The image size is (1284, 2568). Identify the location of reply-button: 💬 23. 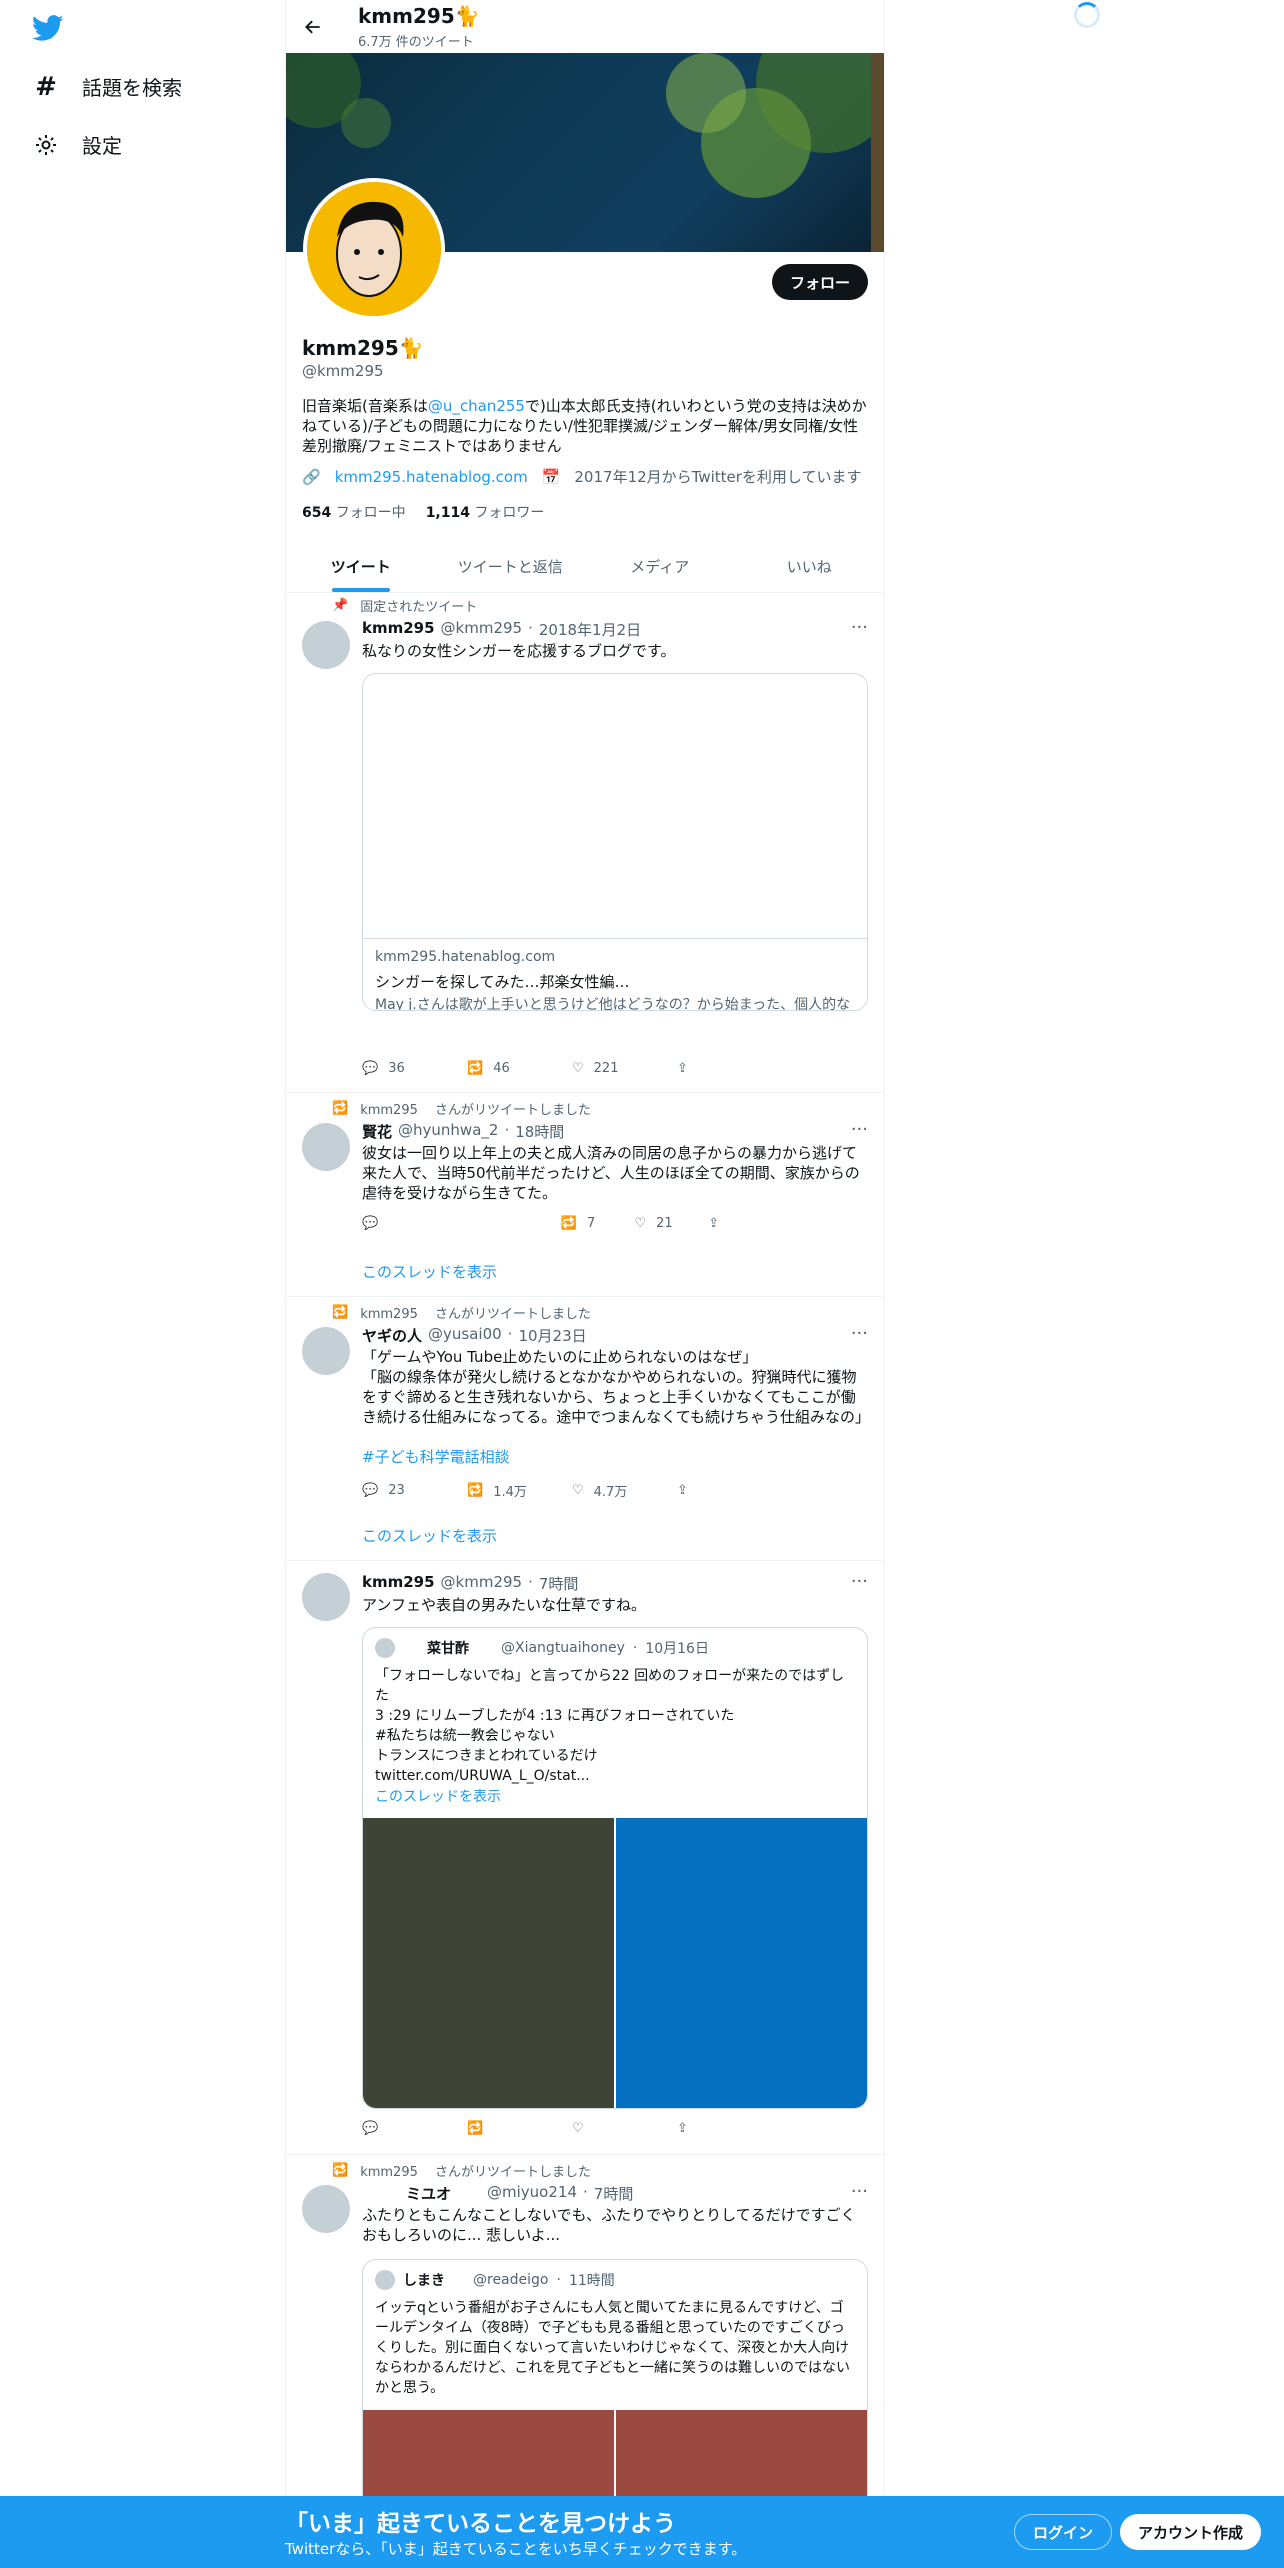
(414, 1490).